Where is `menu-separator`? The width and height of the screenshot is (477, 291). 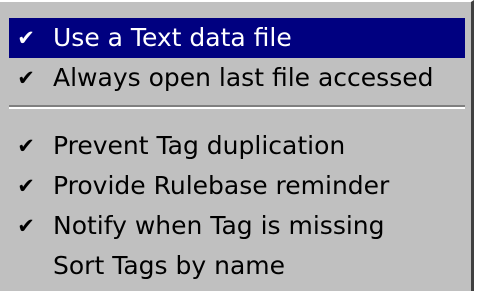 menu-separator is located at coordinates (237, 107).